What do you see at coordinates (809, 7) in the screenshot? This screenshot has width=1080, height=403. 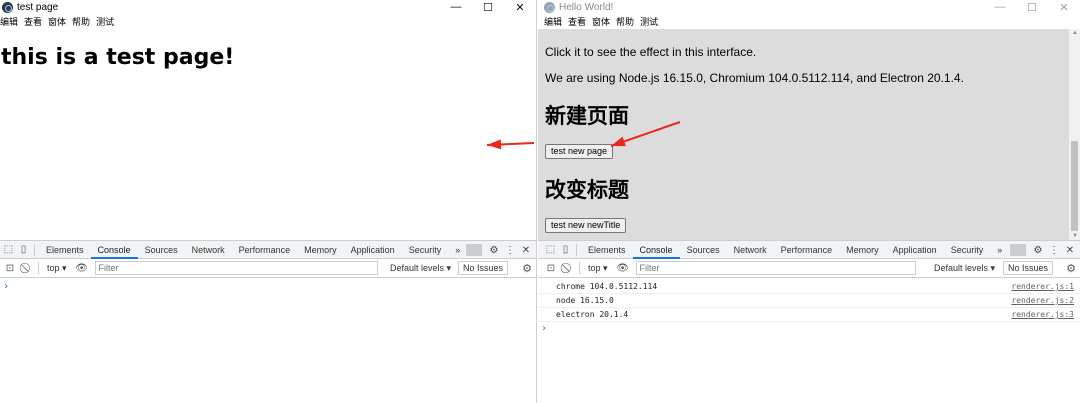 I see `right-titlebar: Hello World! — ☐ ✕` at bounding box center [809, 7].